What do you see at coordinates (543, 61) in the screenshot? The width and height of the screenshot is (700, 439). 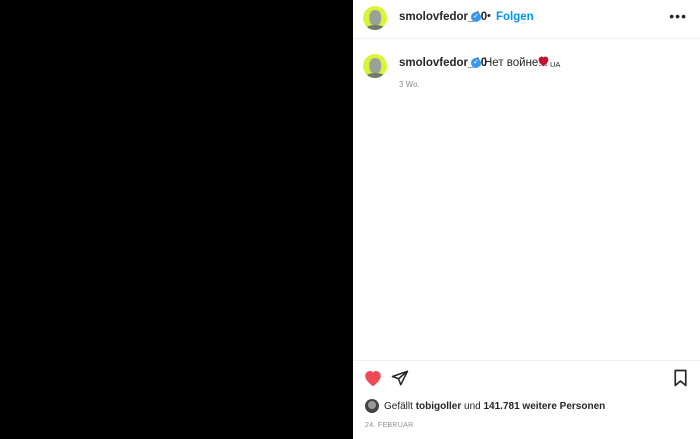 I see `red-heart-icon` at bounding box center [543, 61].